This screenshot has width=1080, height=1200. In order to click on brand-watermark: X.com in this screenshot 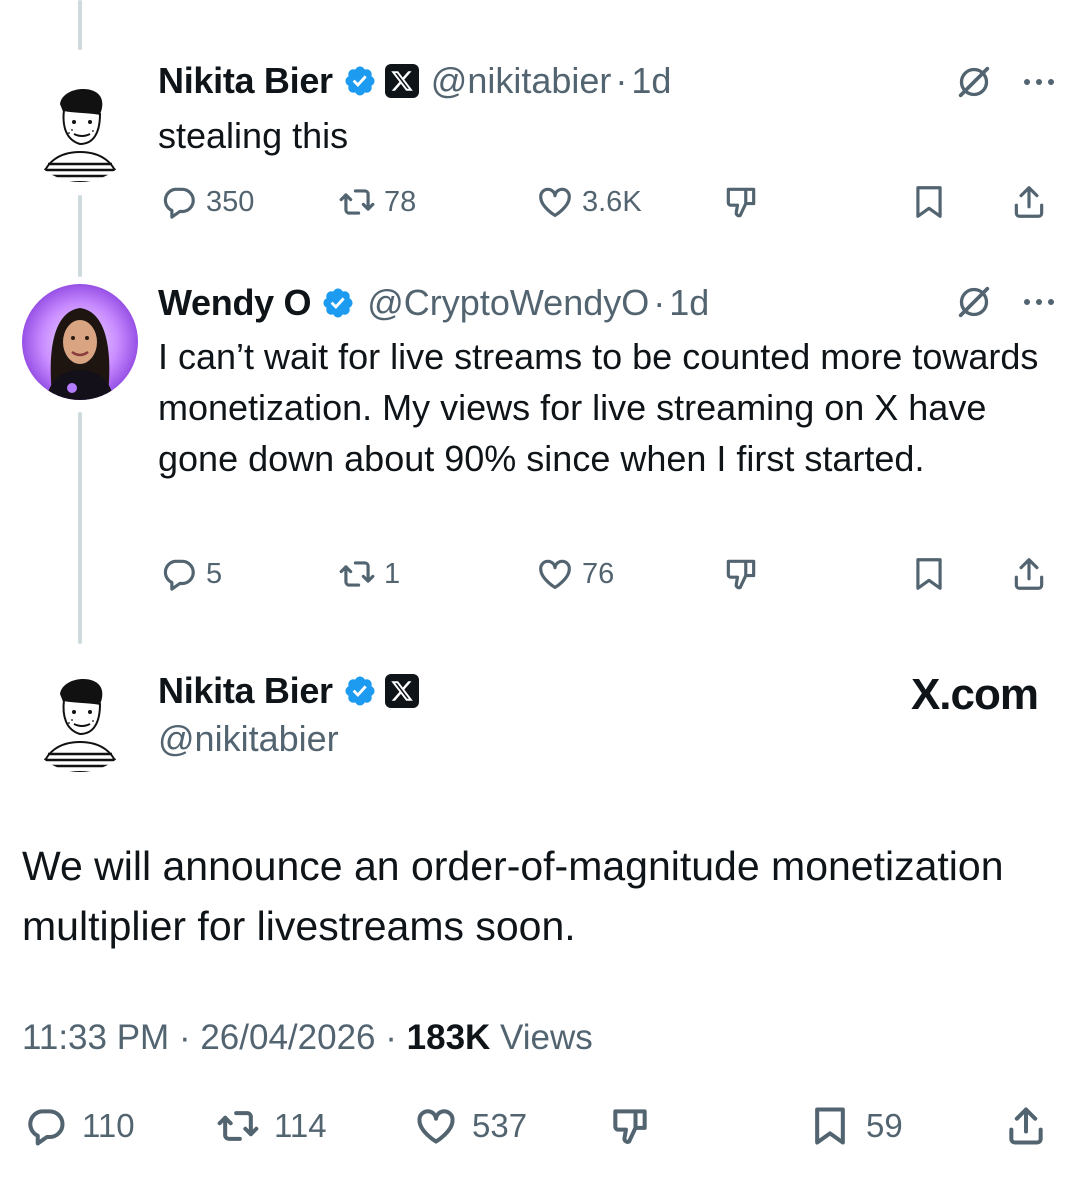, I will do `click(974, 694)`.